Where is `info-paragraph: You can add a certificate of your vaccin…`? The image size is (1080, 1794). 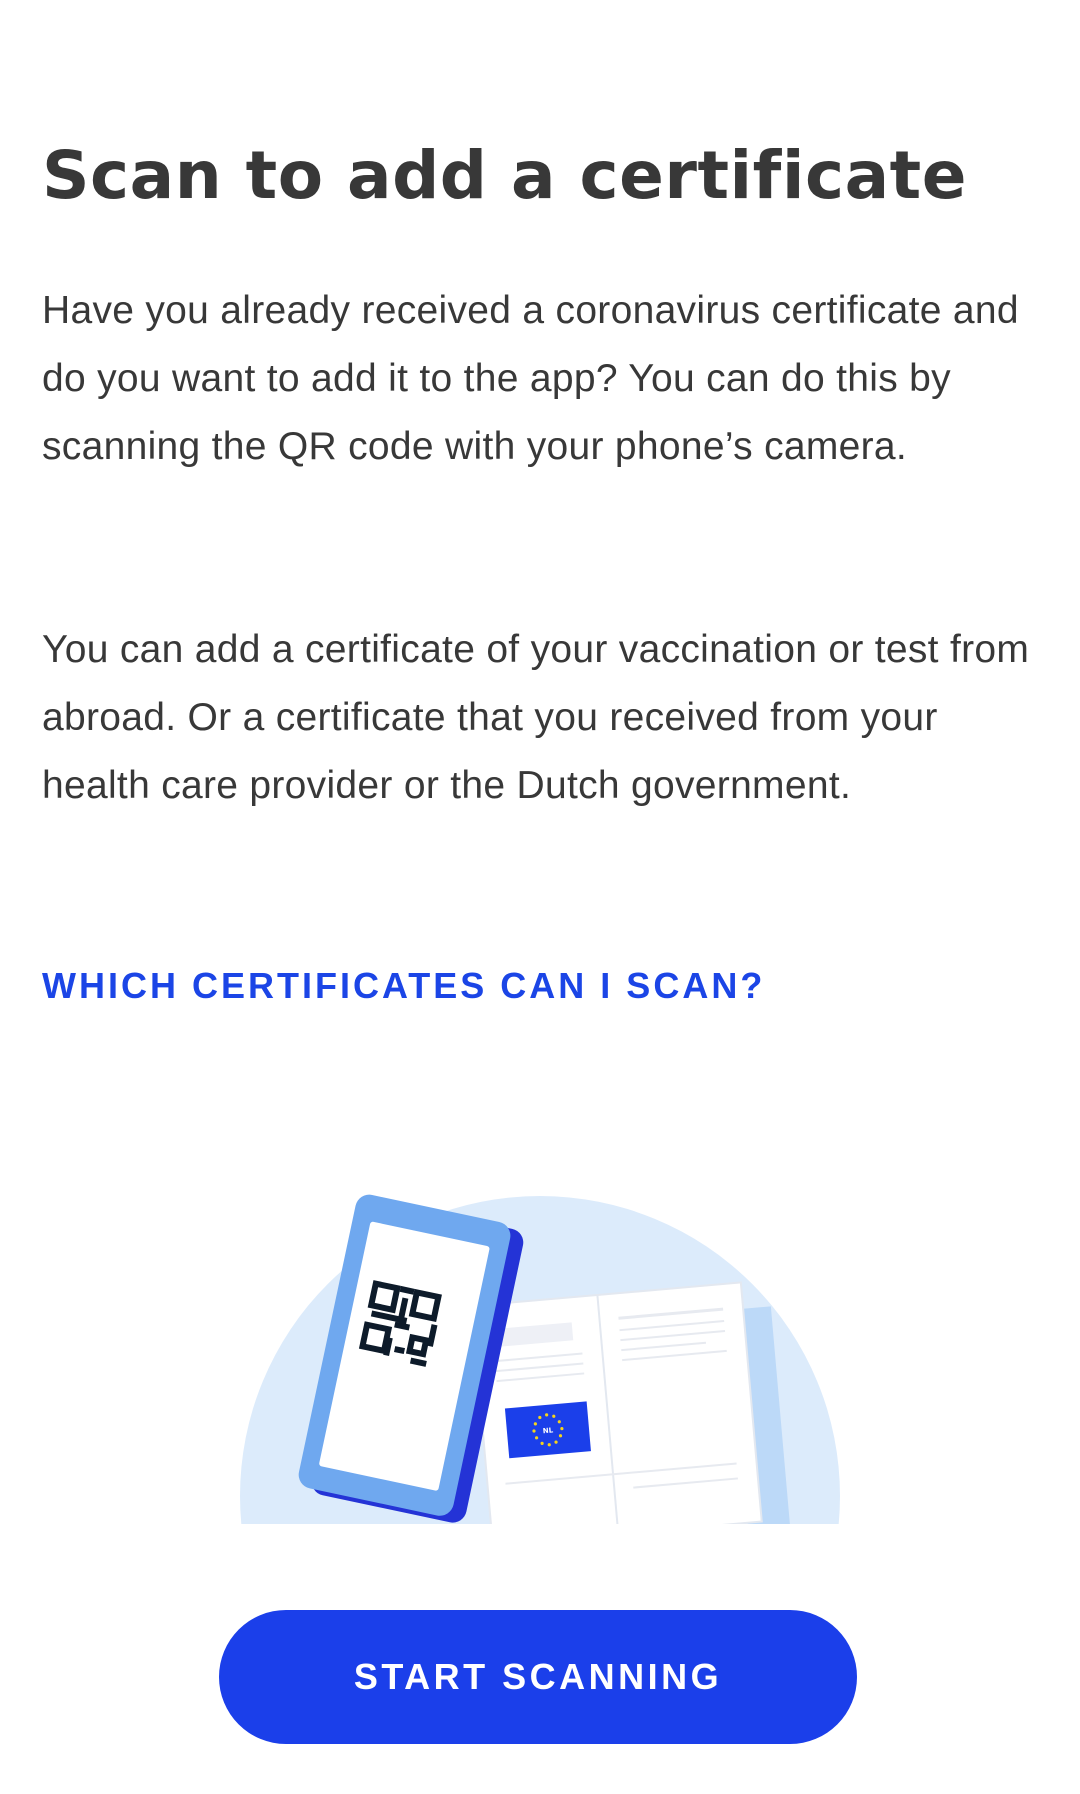
info-paragraph: You can add a certificate of your vaccin… is located at coordinates (536, 717).